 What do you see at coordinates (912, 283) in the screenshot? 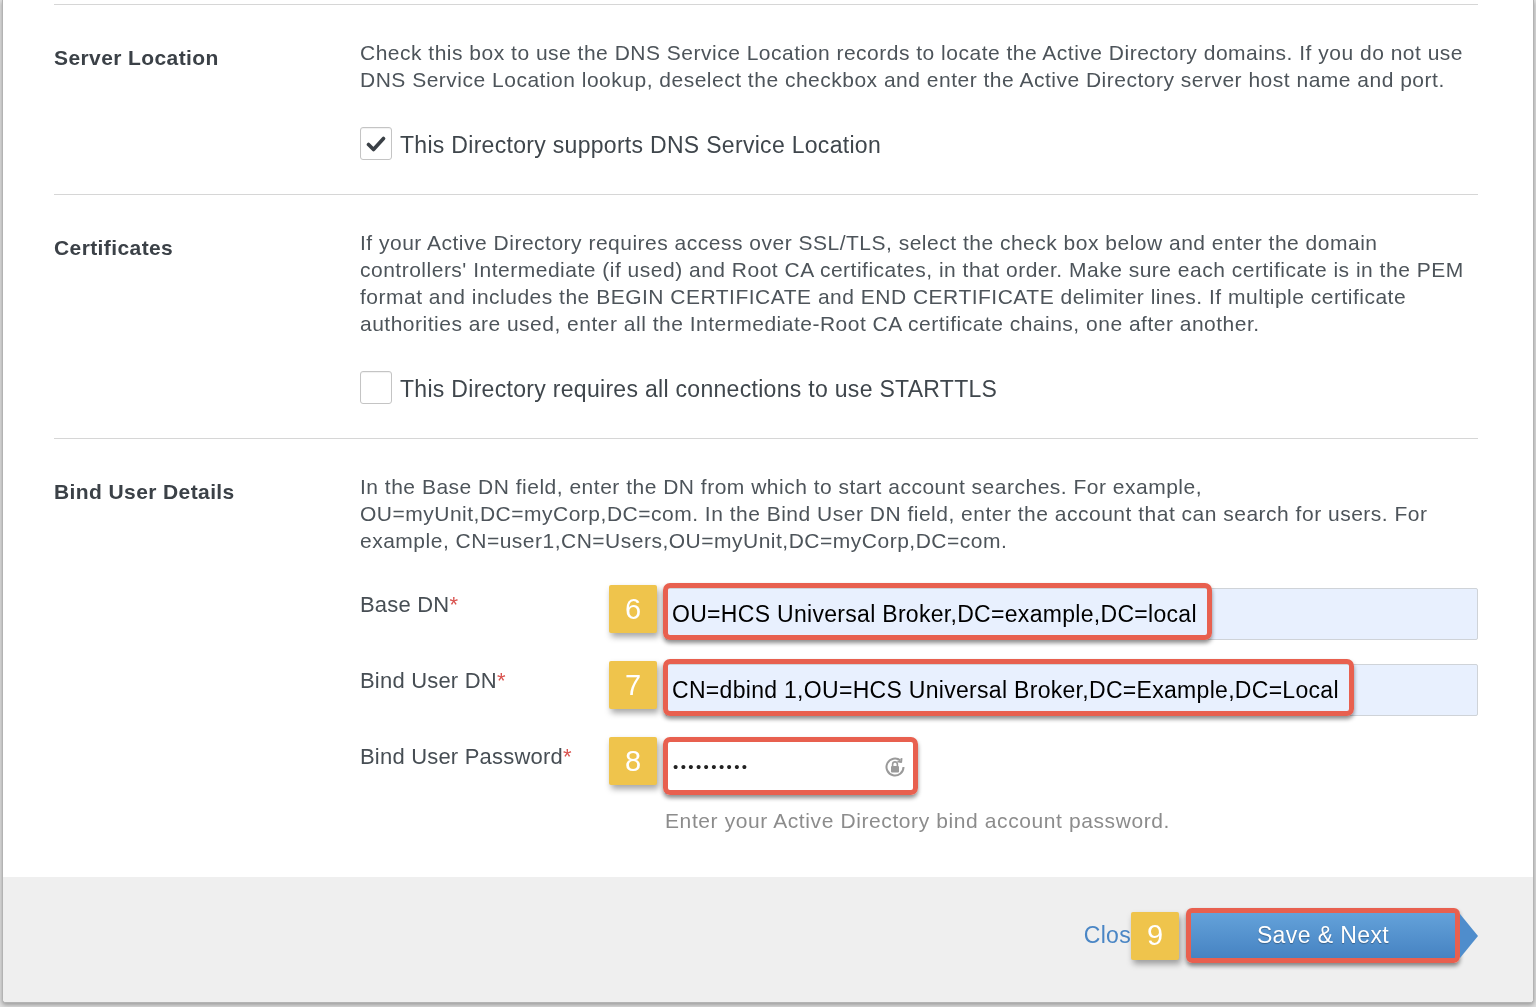
I see `section-description: If your Active Directory requires access over SSL/TLS, select the check box below and enter the domain controllers' Intermediate (if used) and Root CA certificates, in that order. Make sure each certificate is in the PEM format and includes the BEGIN CERTIFICATE and END CERTIFICATE delimiter lines. If multiple certificate authorities are used, enter all the Intermediate-Root CA certificate chains, one after another.` at bounding box center [912, 283].